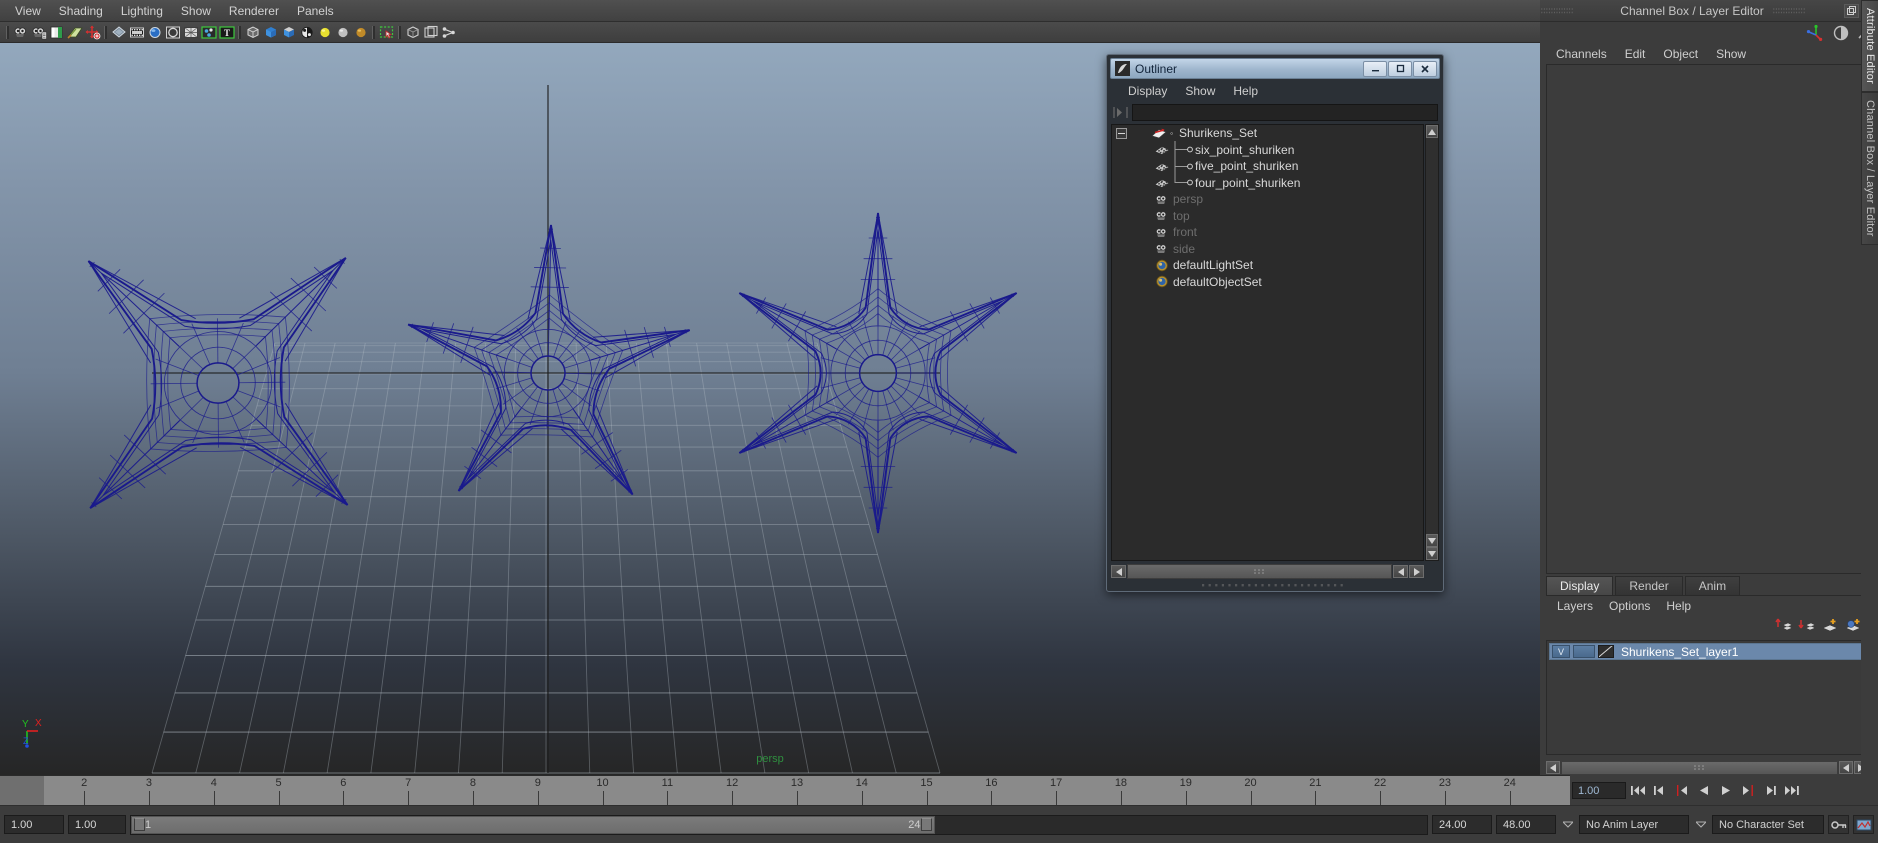 Image resolution: width=1878 pixels, height=843 pixels. What do you see at coordinates (1680, 54) in the screenshot?
I see `channelbox-menu-object: Object` at bounding box center [1680, 54].